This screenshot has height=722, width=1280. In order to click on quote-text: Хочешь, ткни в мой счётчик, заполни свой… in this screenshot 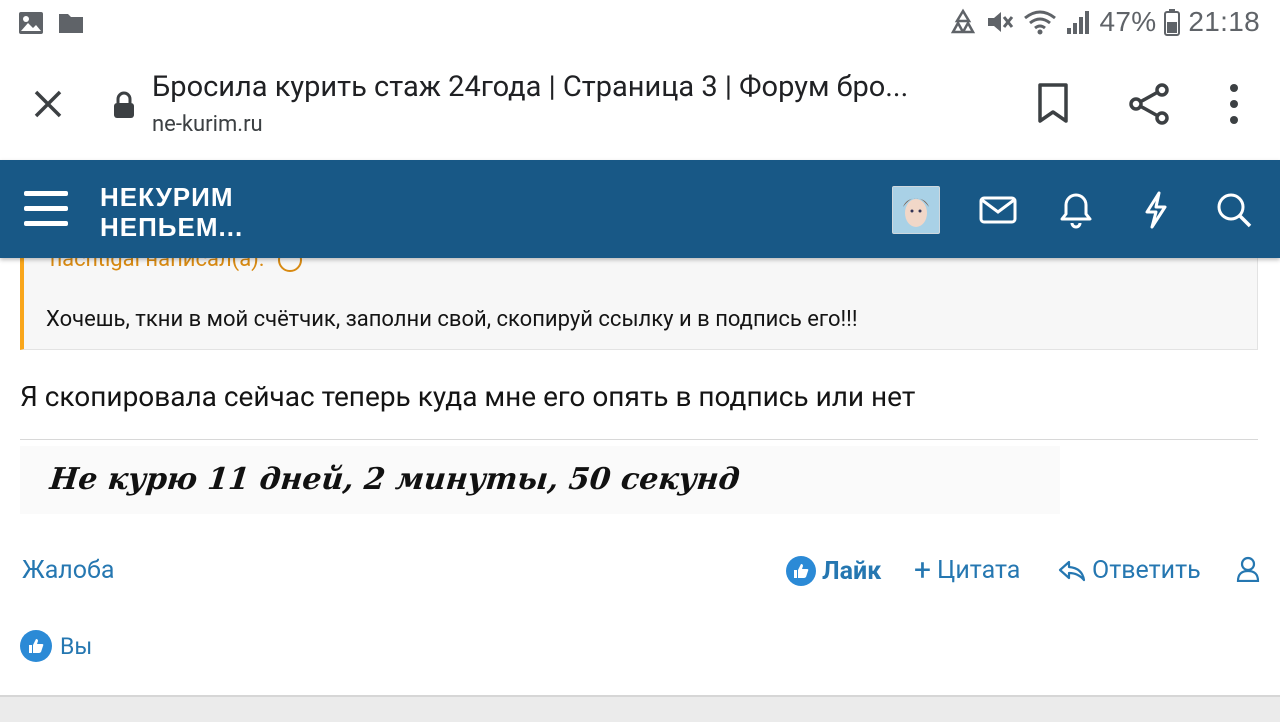, I will do `click(452, 319)`.